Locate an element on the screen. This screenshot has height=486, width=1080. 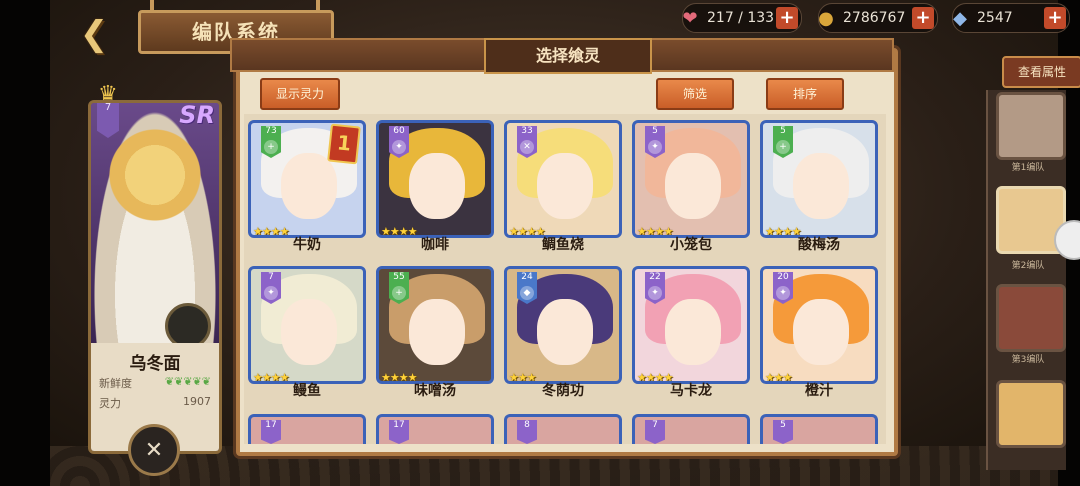
spirit-level-badge: 7 ✦ is located at coordinates (271, 288).